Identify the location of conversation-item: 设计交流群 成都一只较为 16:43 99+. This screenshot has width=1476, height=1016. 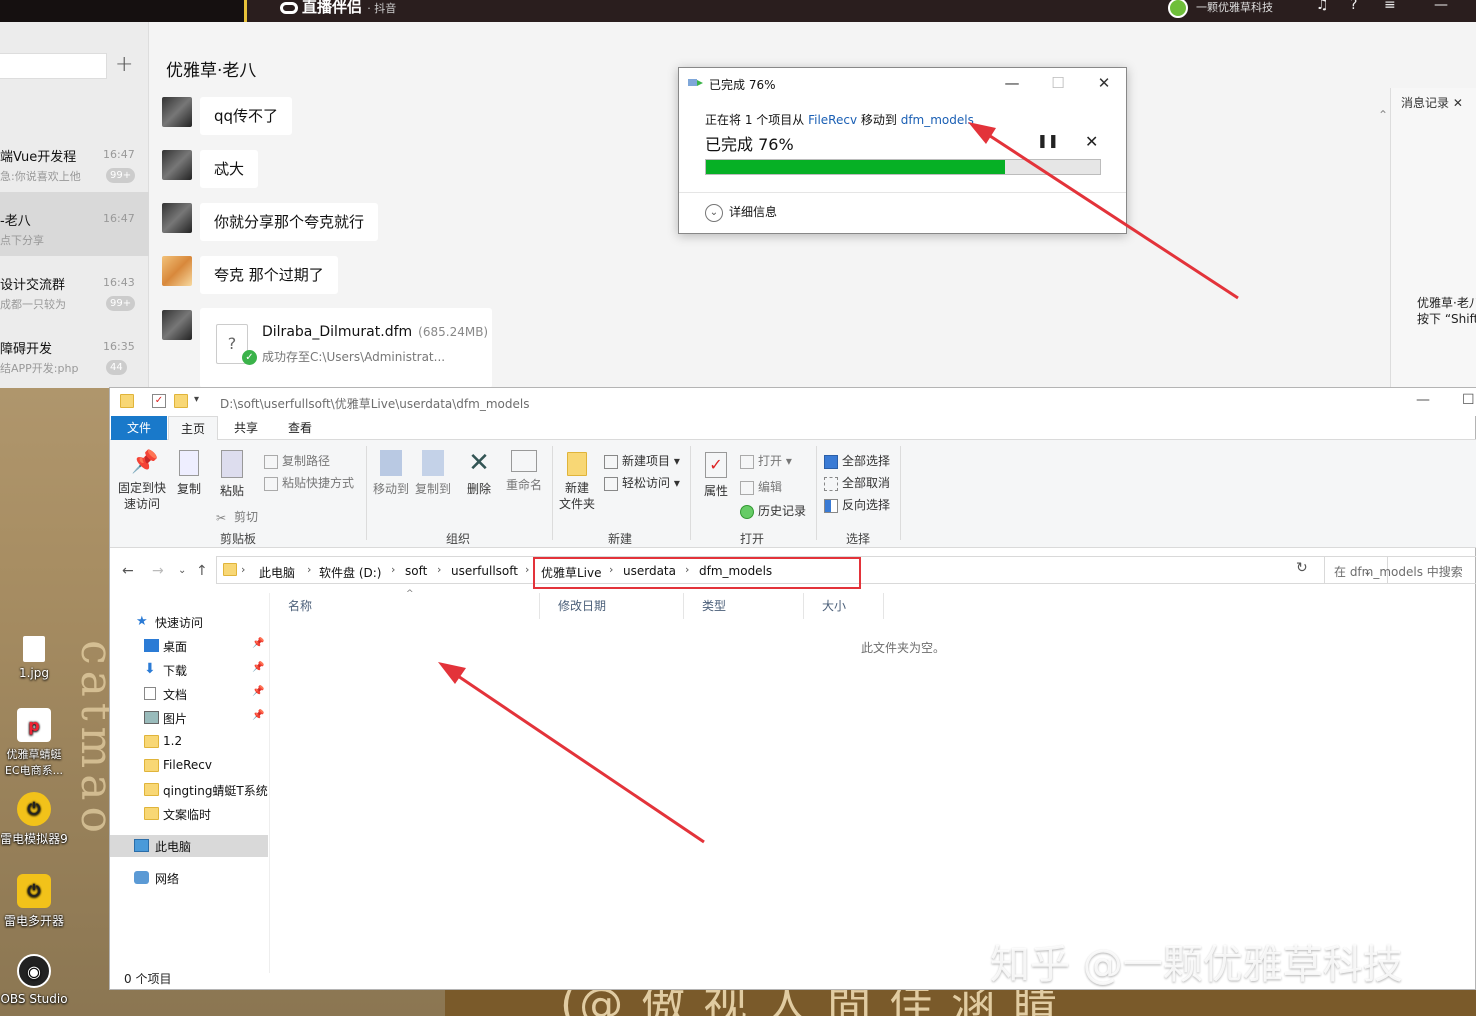
(74, 288).